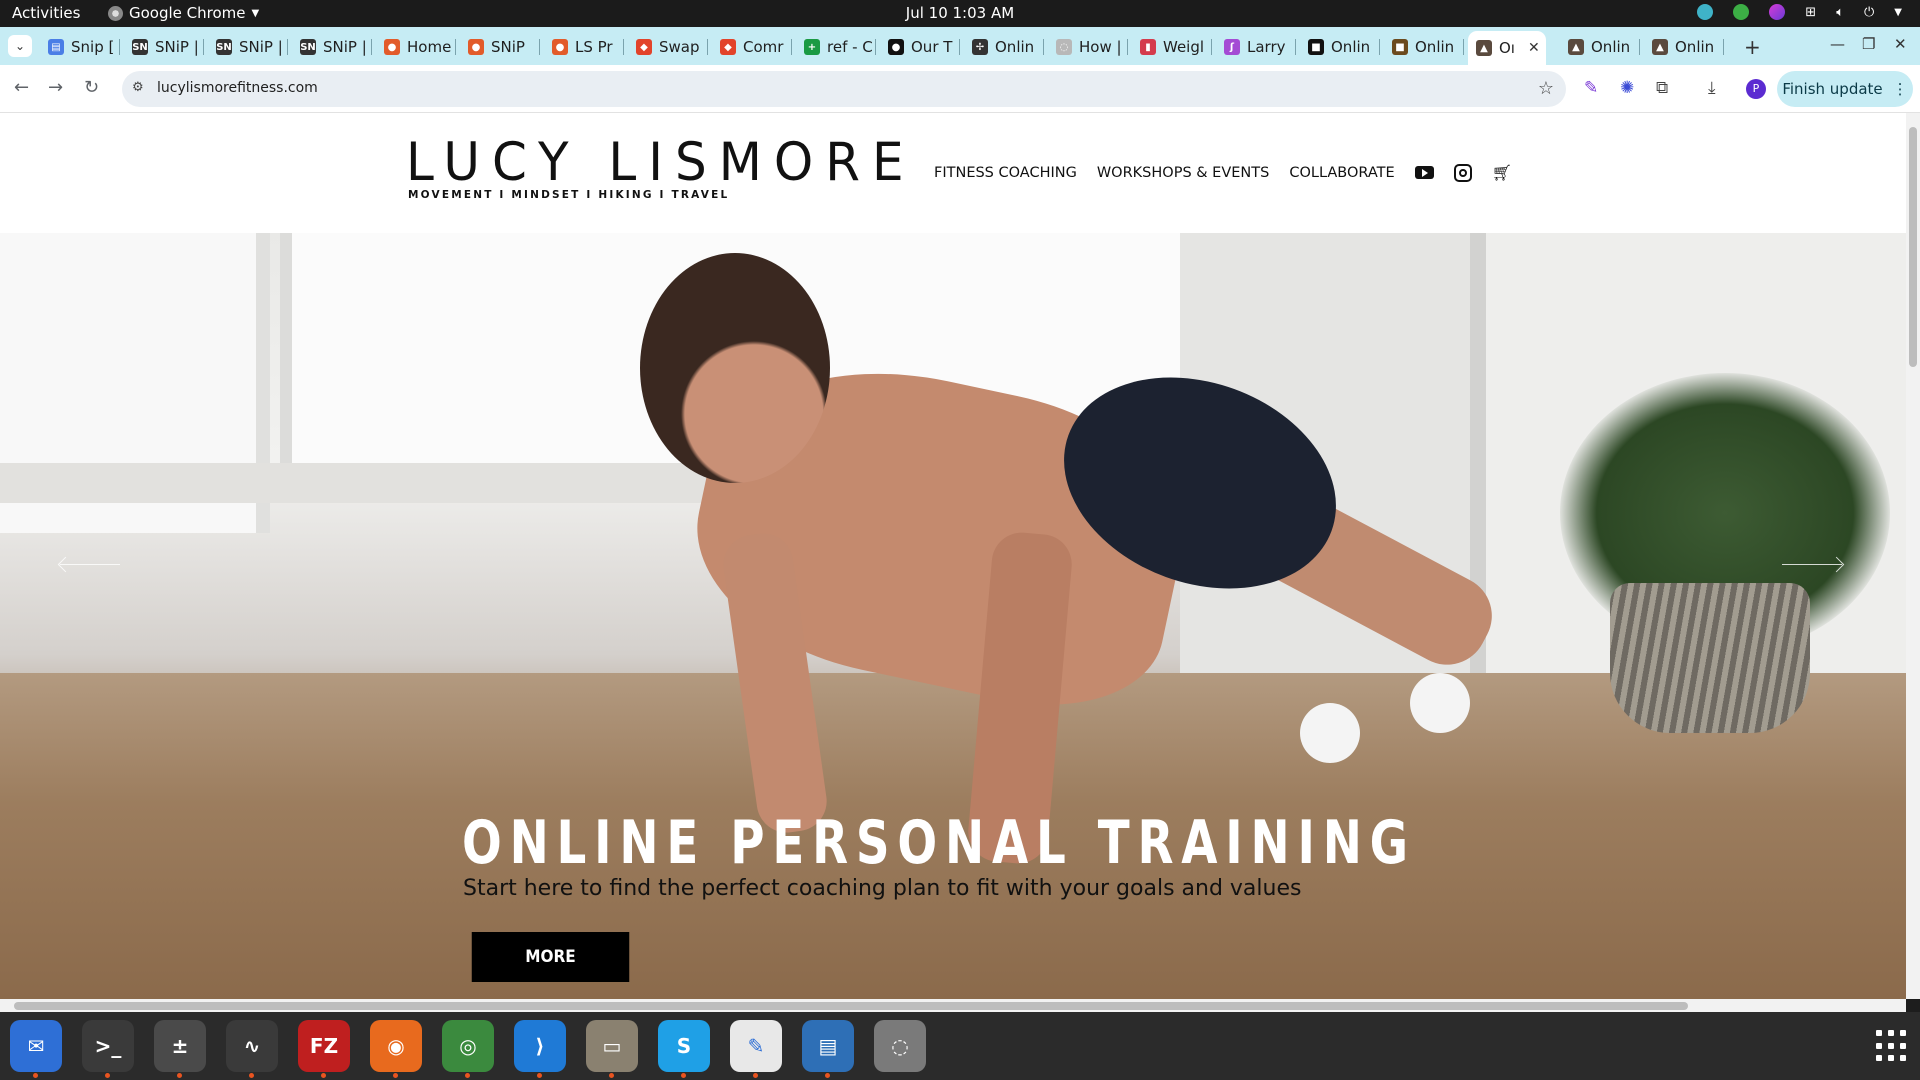 This screenshot has height=1080, width=1920. I want to click on tab-favicon-icon: ◆, so click(644, 47).